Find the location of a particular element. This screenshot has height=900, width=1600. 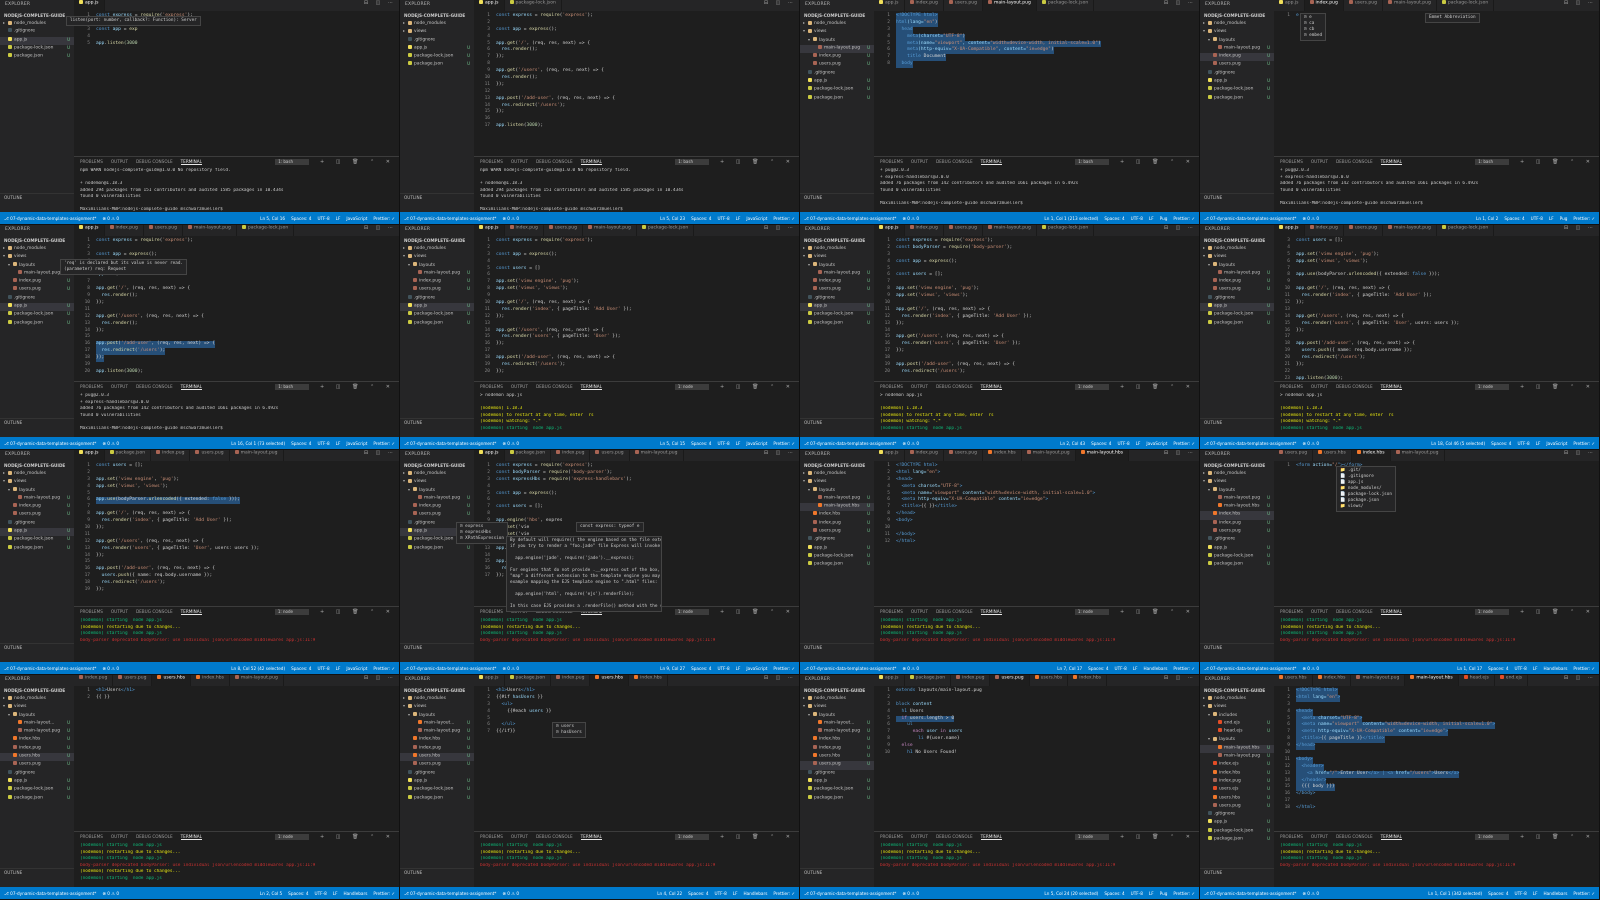

editor-tab: end.ejs is located at coordinates (1512, 680).